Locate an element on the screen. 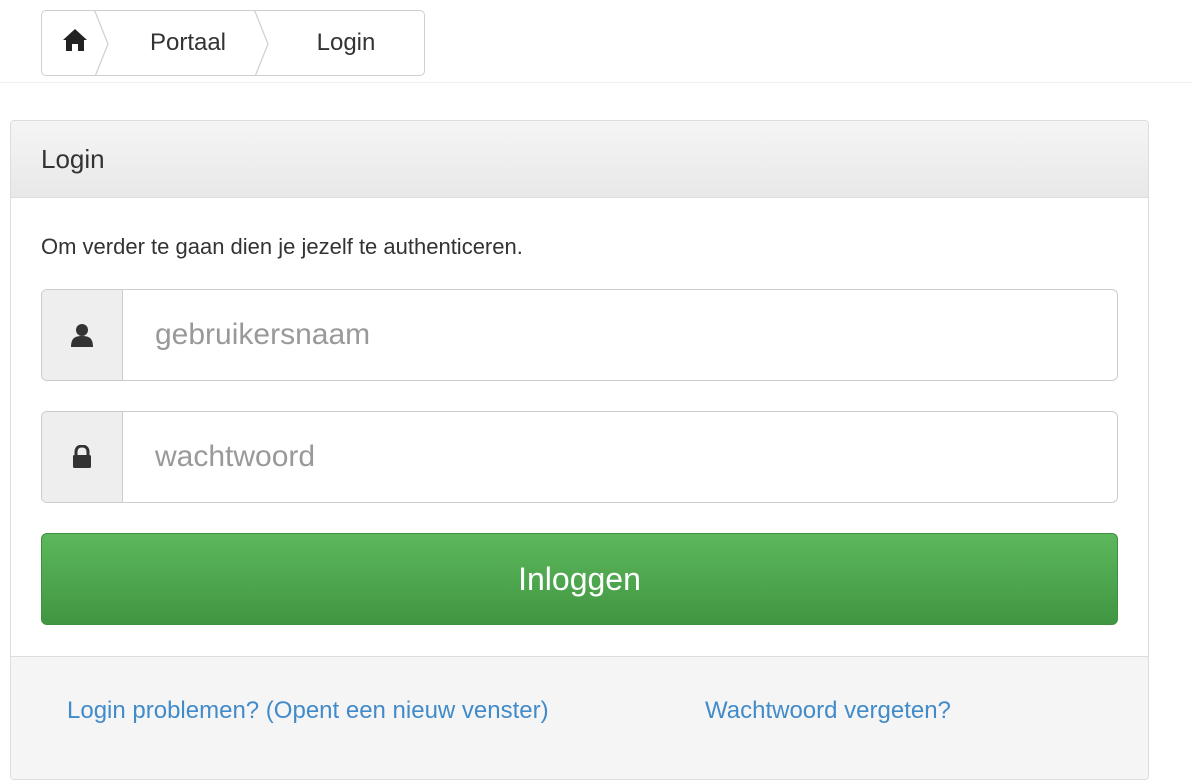  username-group is located at coordinates (579, 335).